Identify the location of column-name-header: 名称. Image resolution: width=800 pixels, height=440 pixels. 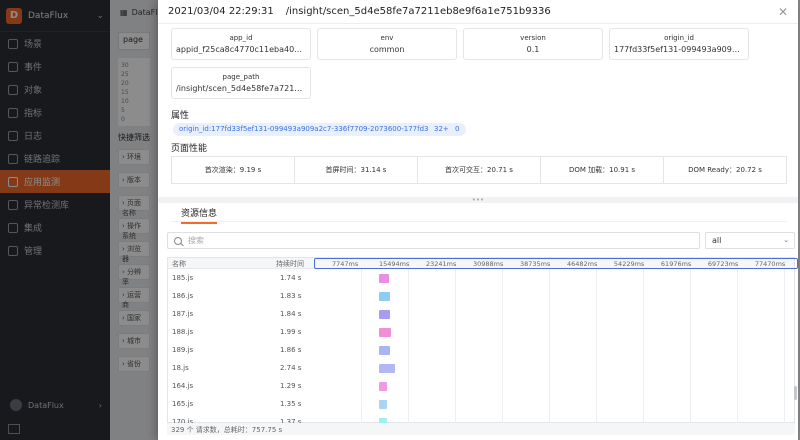
(179, 264).